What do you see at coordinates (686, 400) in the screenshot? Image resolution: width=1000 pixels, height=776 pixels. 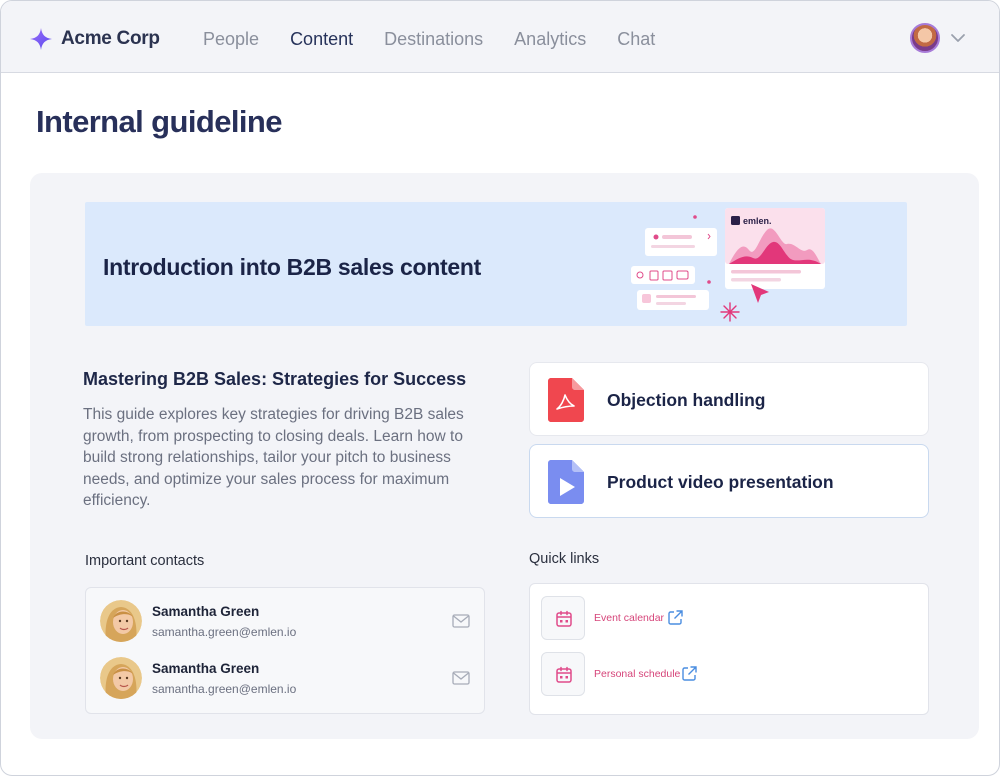 I see `file-label: Objection handling` at bounding box center [686, 400].